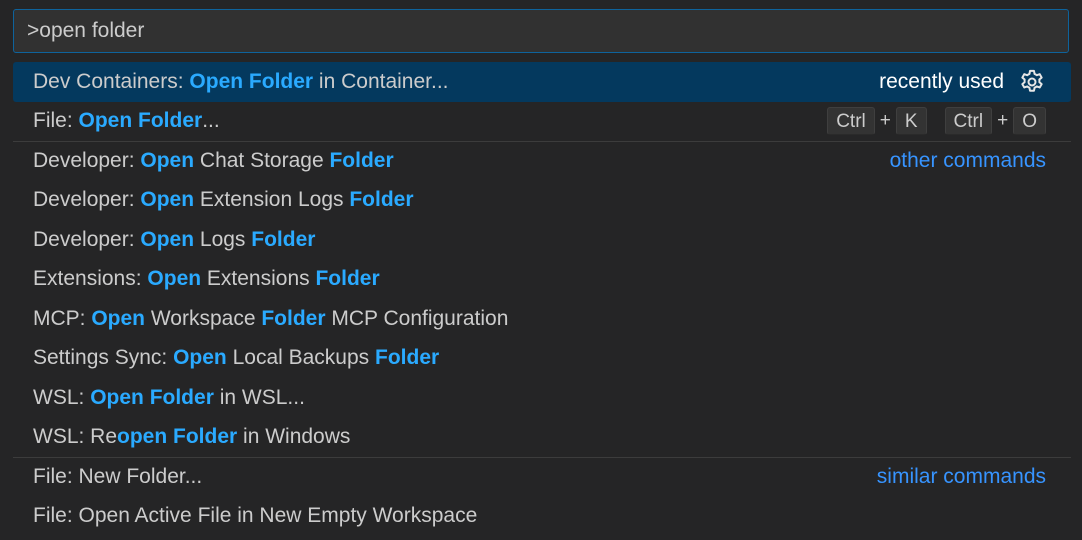 The image size is (1082, 540). I want to click on label-text: MCP Configuration, so click(417, 318).